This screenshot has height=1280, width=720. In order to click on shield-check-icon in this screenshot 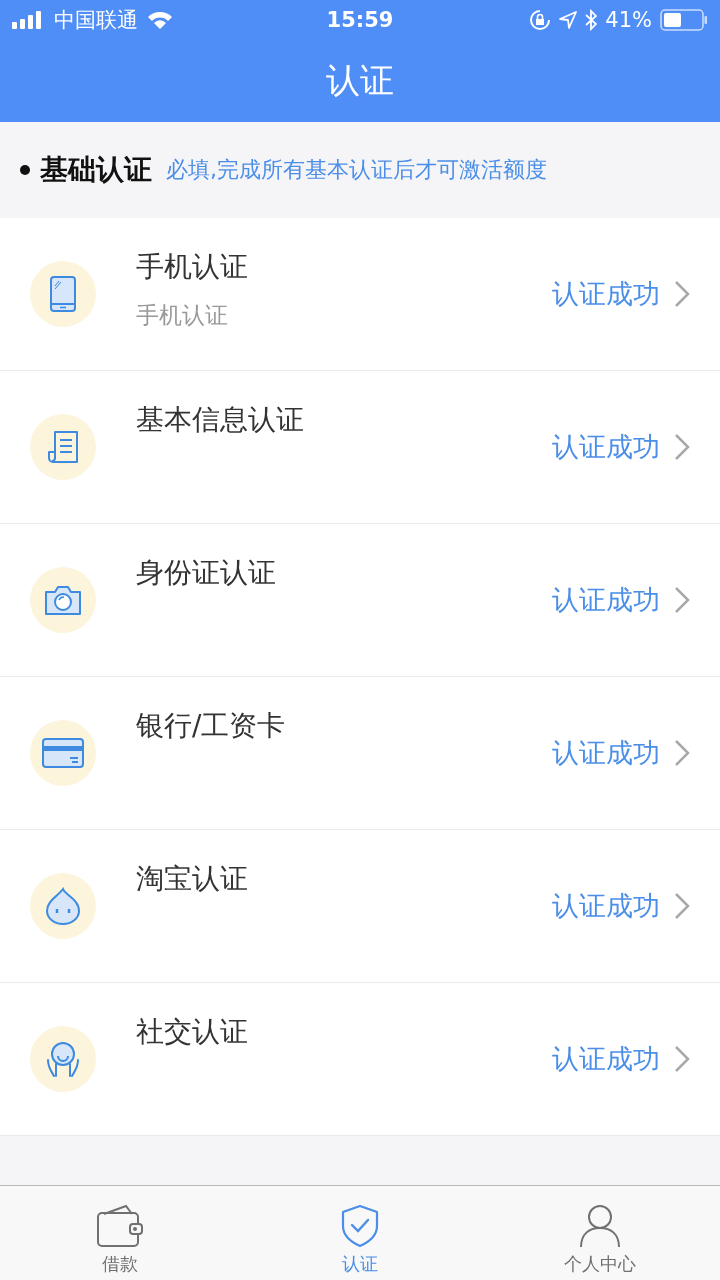, I will do `click(360, 1226)`.